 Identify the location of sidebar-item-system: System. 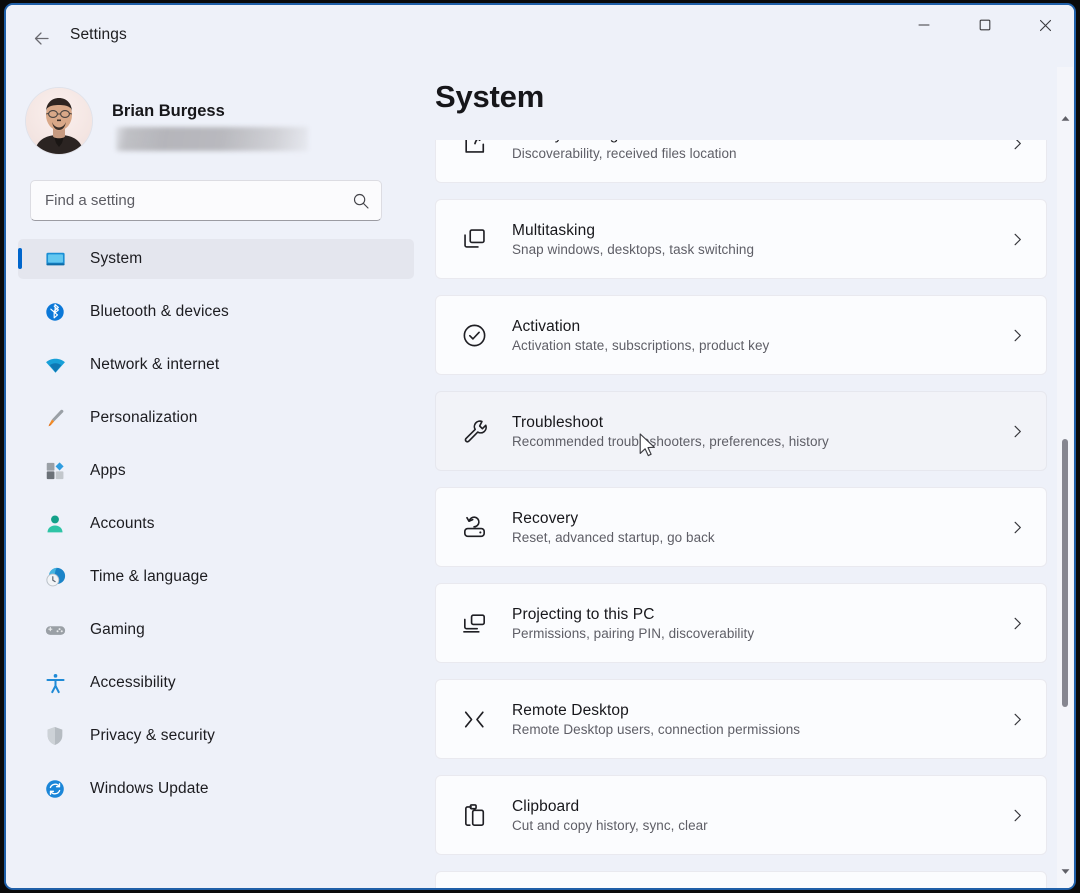
(216, 259).